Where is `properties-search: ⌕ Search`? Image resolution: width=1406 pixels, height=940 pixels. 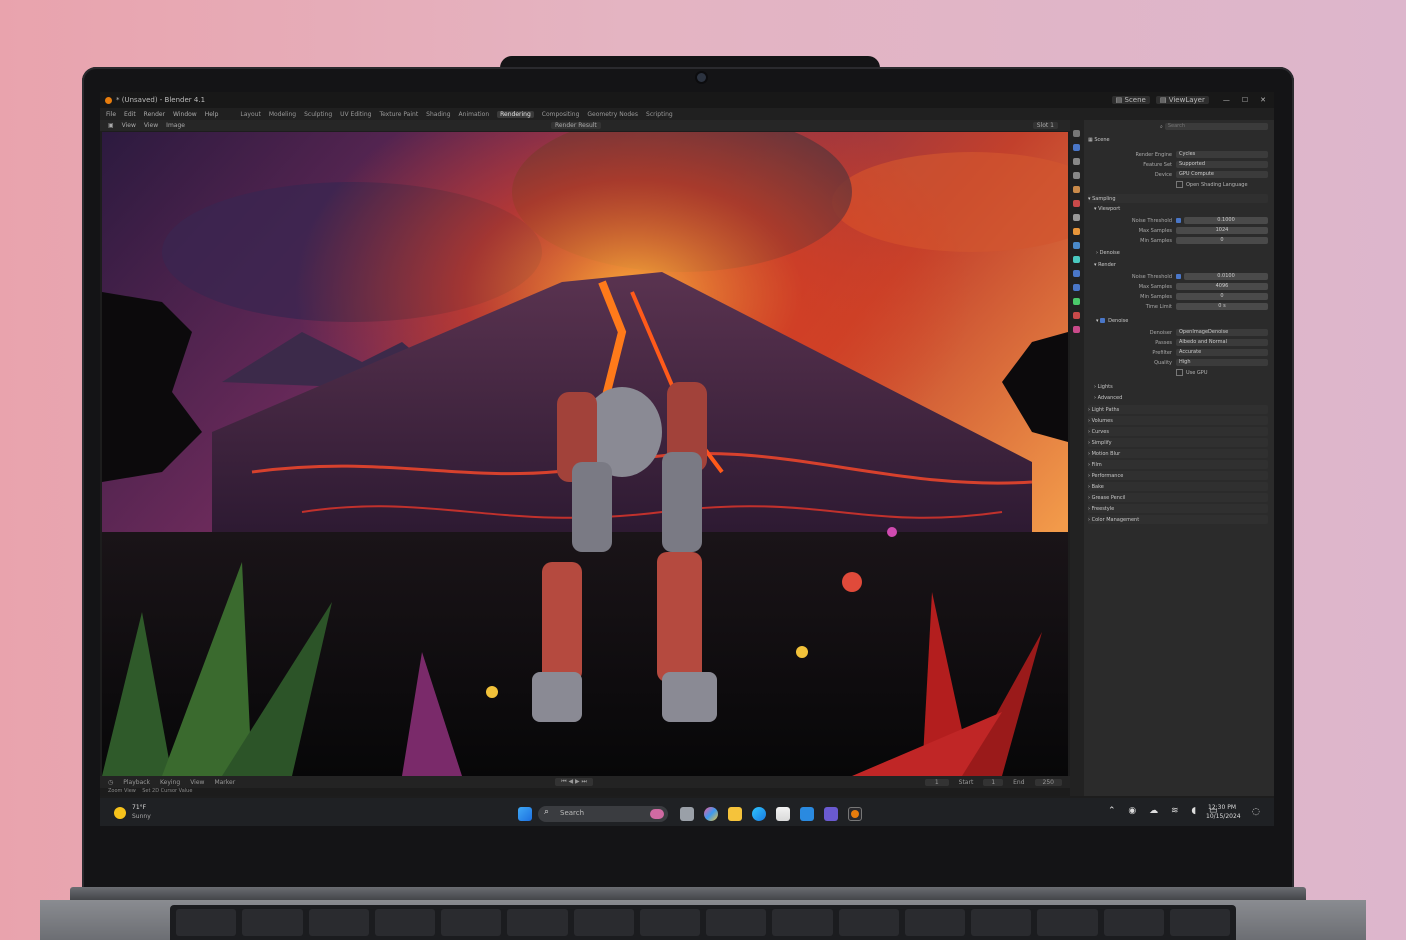 properties-search: ⌕ Search is located at coordinates (1179, 126).